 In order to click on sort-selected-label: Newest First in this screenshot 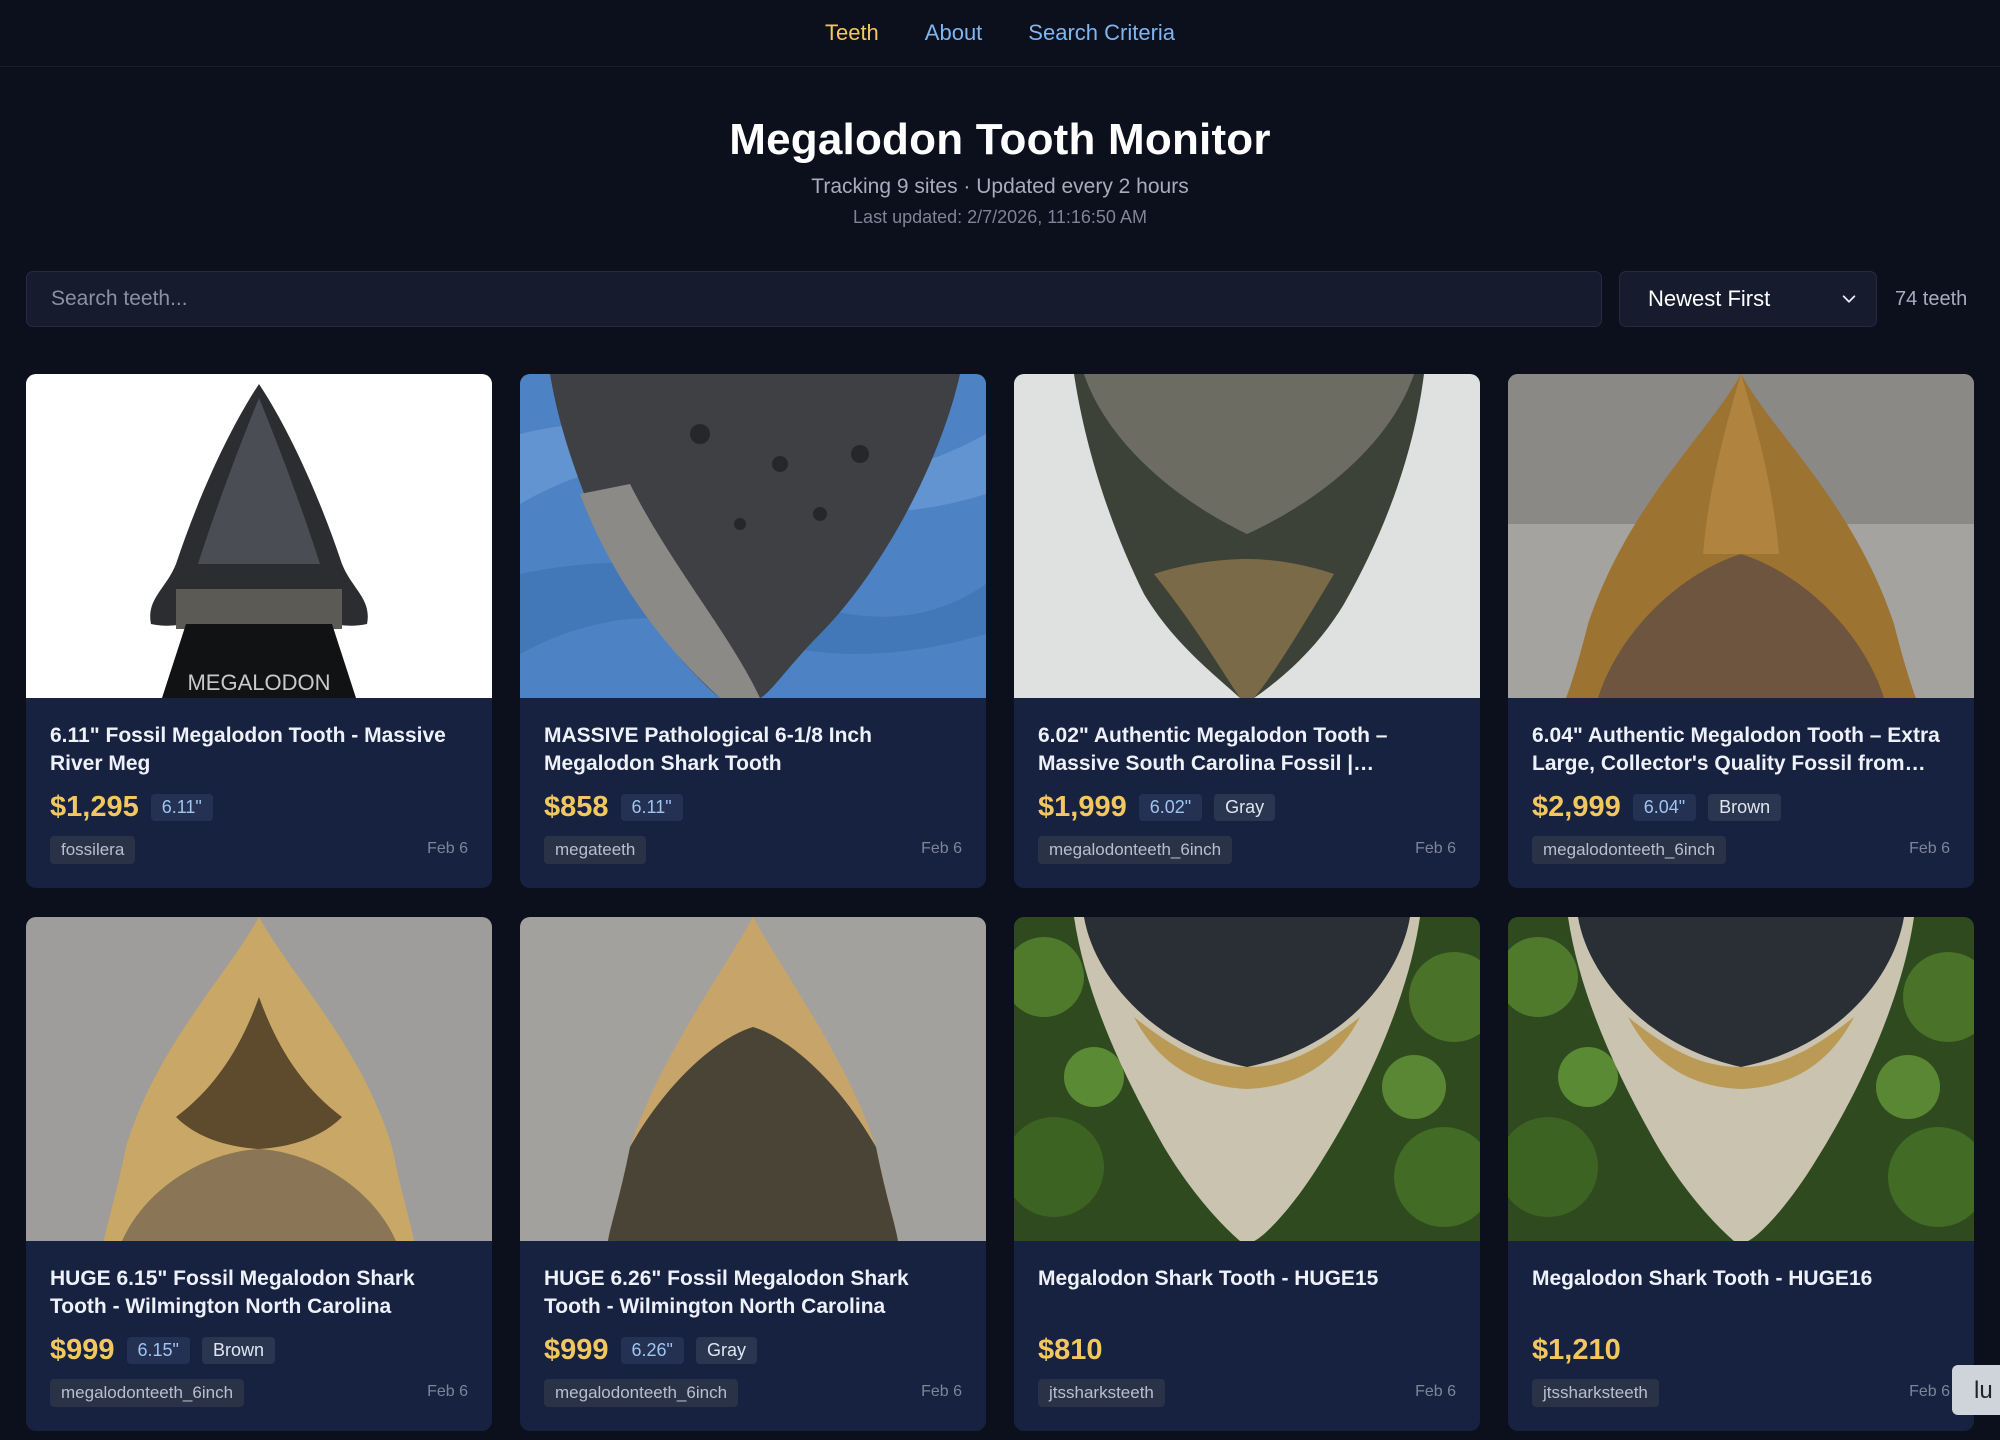, I will do `click(1709, 298)`.